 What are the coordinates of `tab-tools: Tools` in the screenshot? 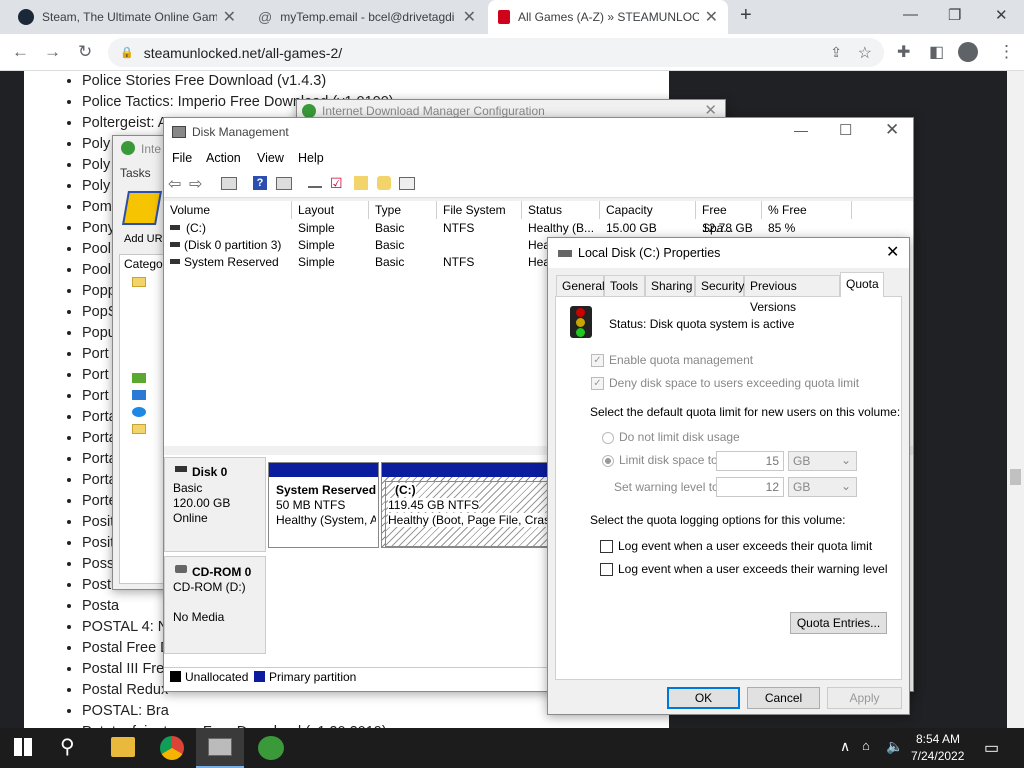 It's located at (624, 285).